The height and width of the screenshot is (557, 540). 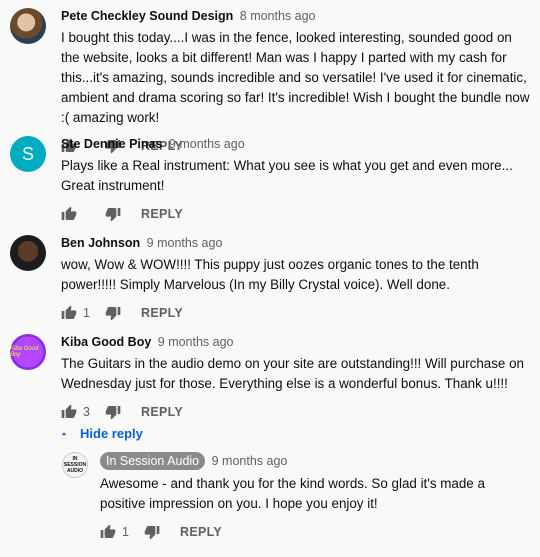 I want to click on comment-header: Pete Checkley Sound Design 8 months ago, so click(x=296, y=16).